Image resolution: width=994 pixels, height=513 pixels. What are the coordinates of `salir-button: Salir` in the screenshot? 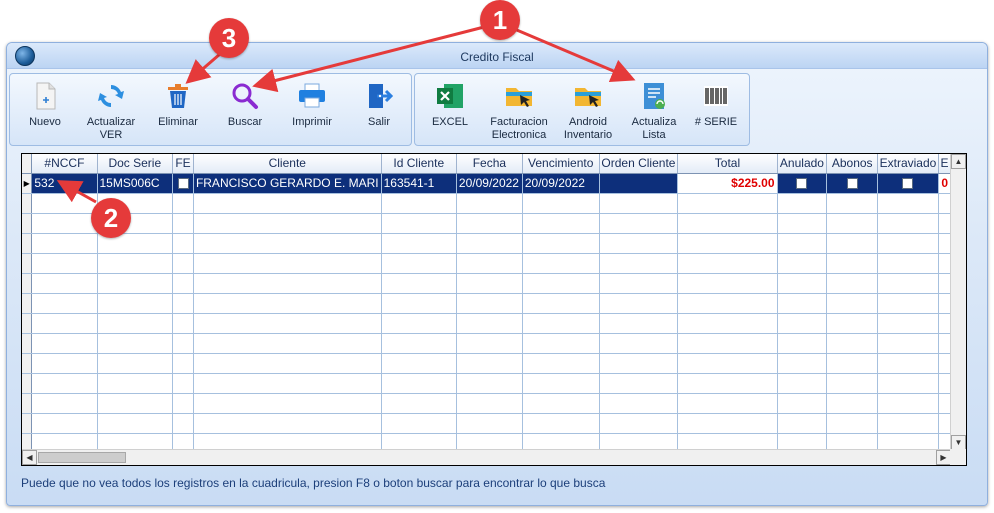 It's located at (379, 111).